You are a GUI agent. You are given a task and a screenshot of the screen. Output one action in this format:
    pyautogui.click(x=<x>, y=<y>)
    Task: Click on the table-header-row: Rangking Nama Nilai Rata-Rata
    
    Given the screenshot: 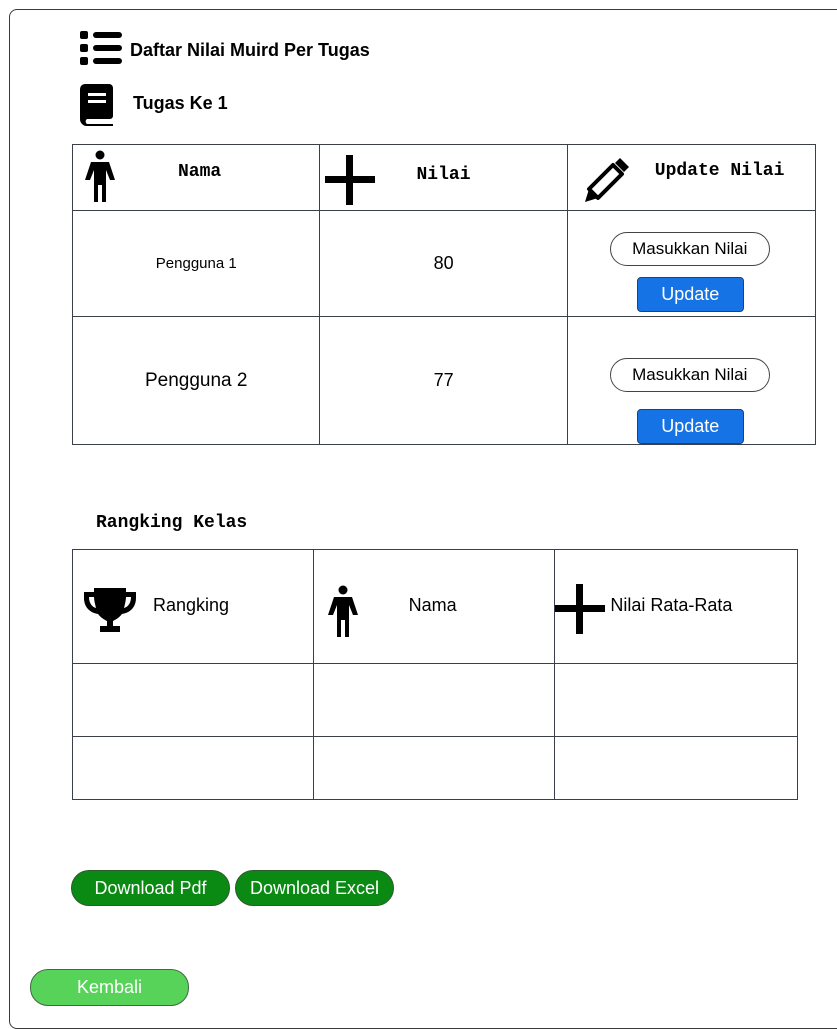 What is the action you would take?
    pyautogui.click(x=435, y=606)
    